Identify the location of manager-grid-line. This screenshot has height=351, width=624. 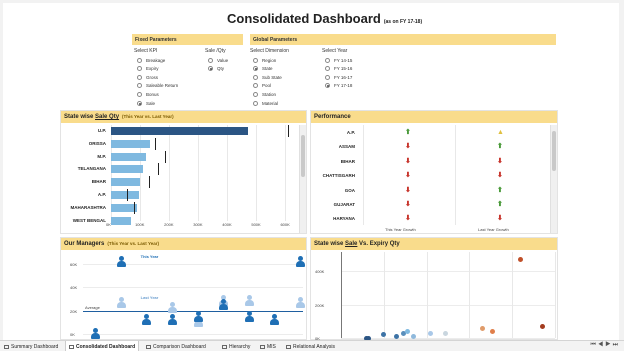
(193, 334).